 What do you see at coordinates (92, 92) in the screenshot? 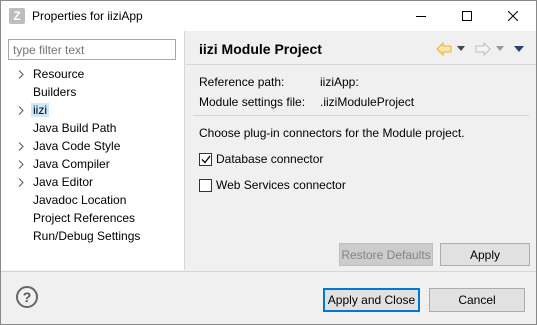
I see `tree-item: Builders` at bounding box center [92, 92].